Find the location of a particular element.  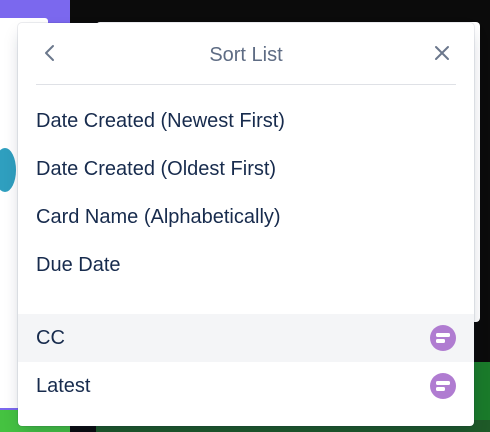

saved-sort-latest: Latest is located at coordinates (246, 386).